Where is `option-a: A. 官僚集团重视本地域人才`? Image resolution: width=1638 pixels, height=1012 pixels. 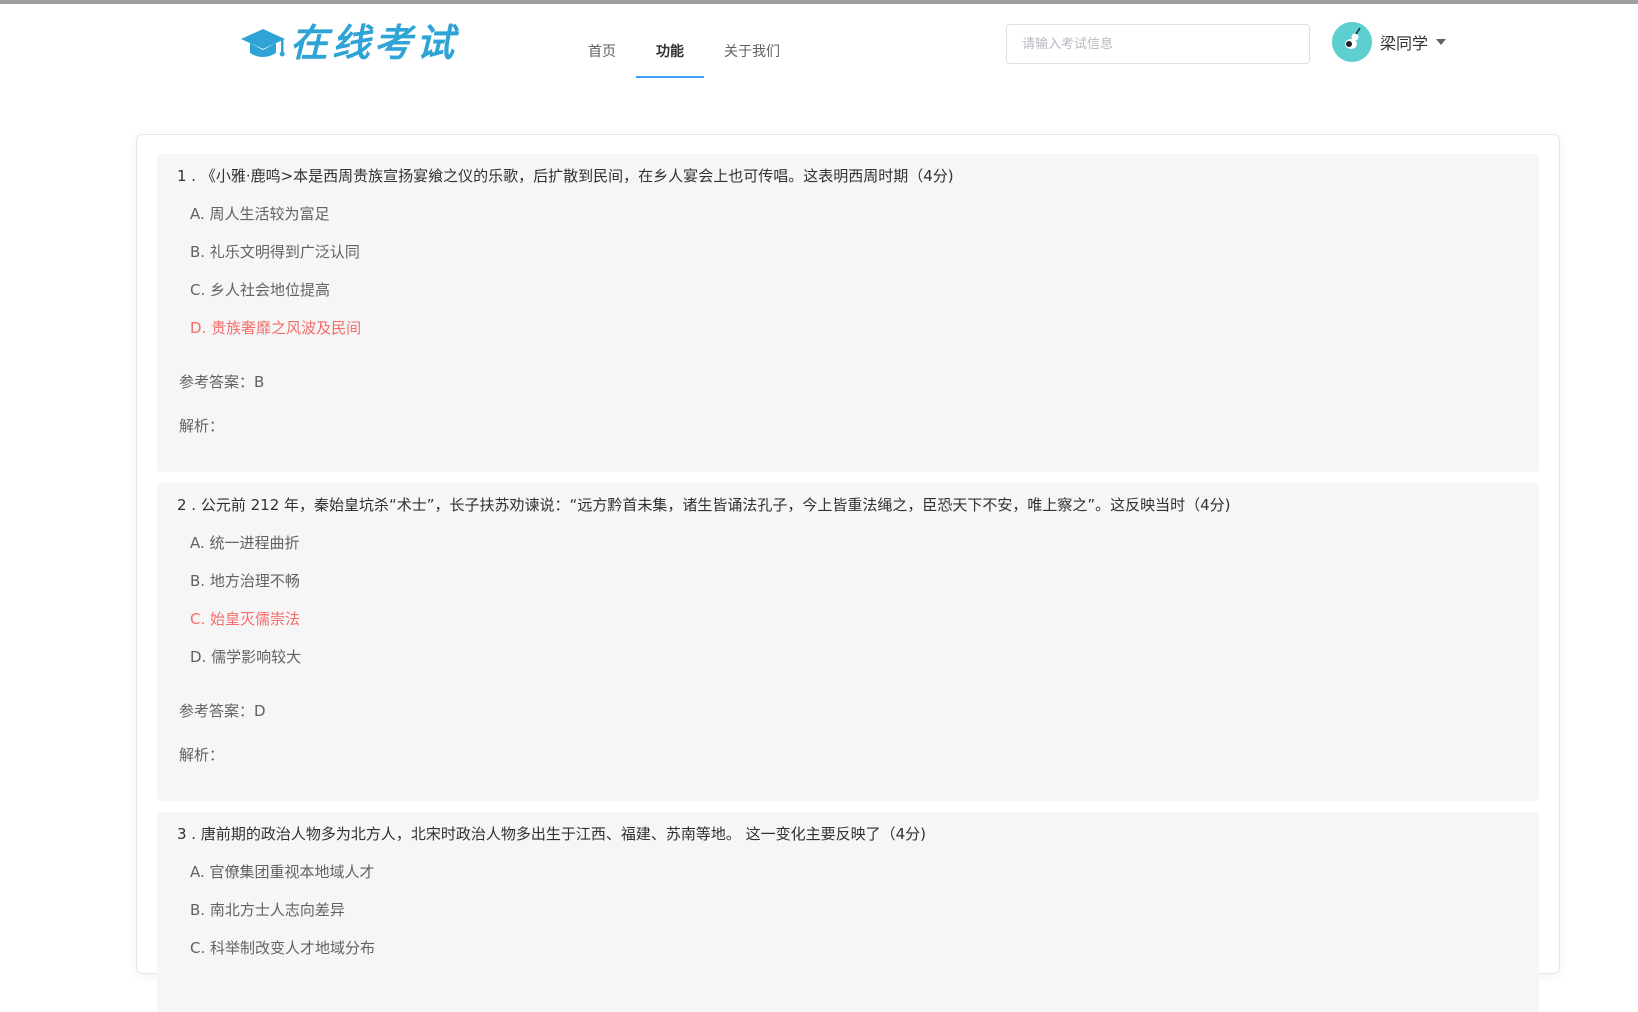
option-a: A. 官僚集团重视本地域人才 is located at coordinates (848, 872).